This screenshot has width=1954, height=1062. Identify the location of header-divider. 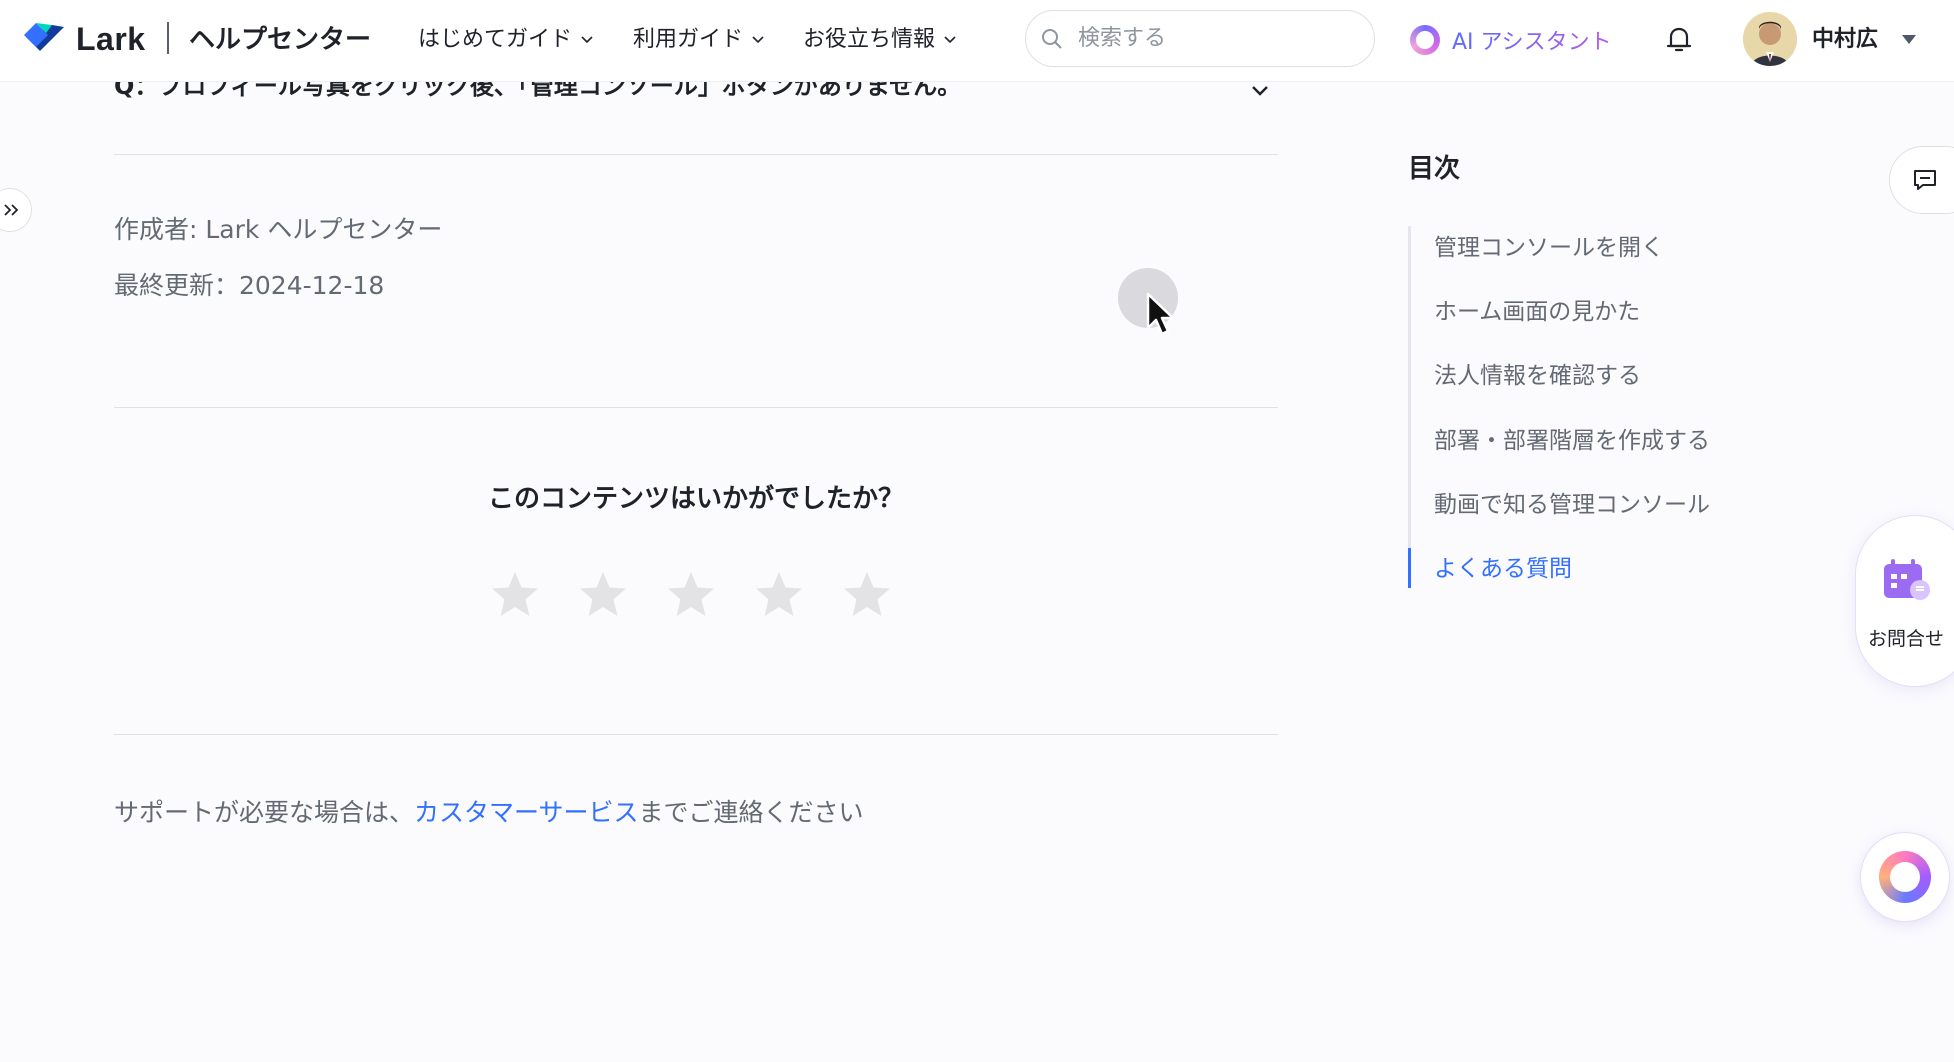
(168, 38).